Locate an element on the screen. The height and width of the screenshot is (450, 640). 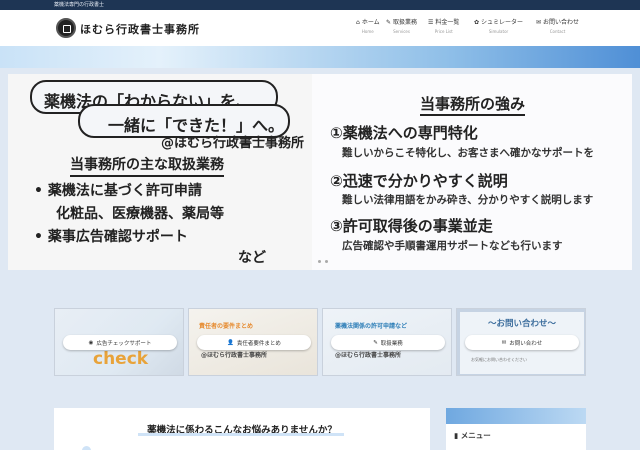
hero-service-item: • 薬事広告確認サポート is located at coordinates (111, 237).